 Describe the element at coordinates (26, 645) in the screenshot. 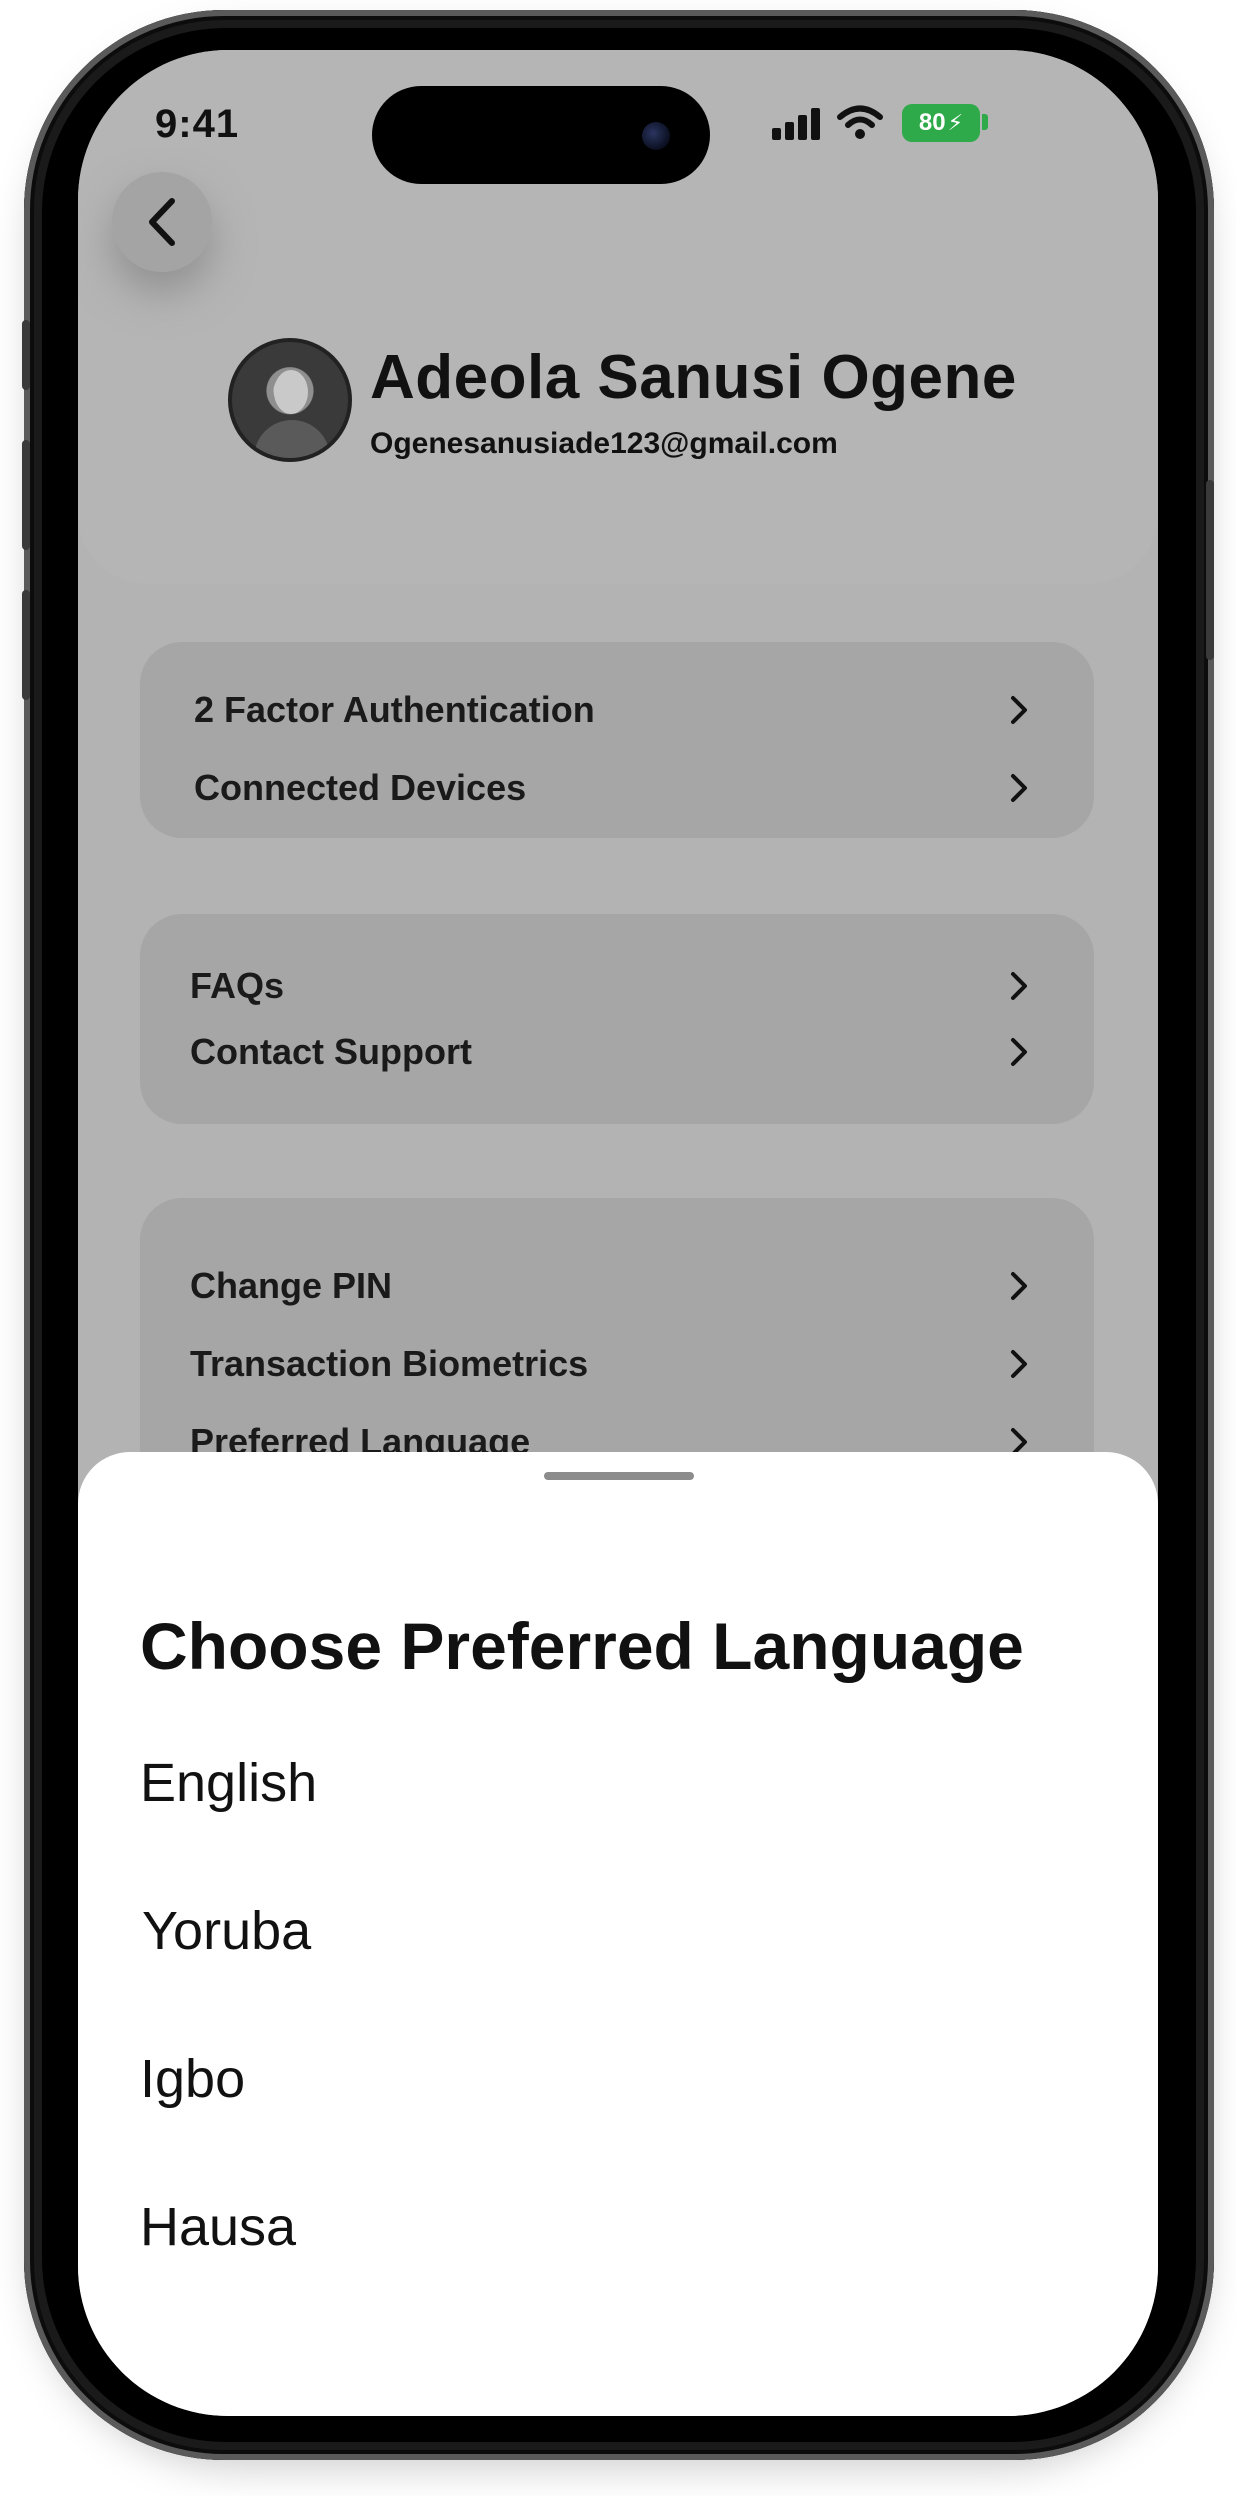

I see `volume-down-button` at that location.